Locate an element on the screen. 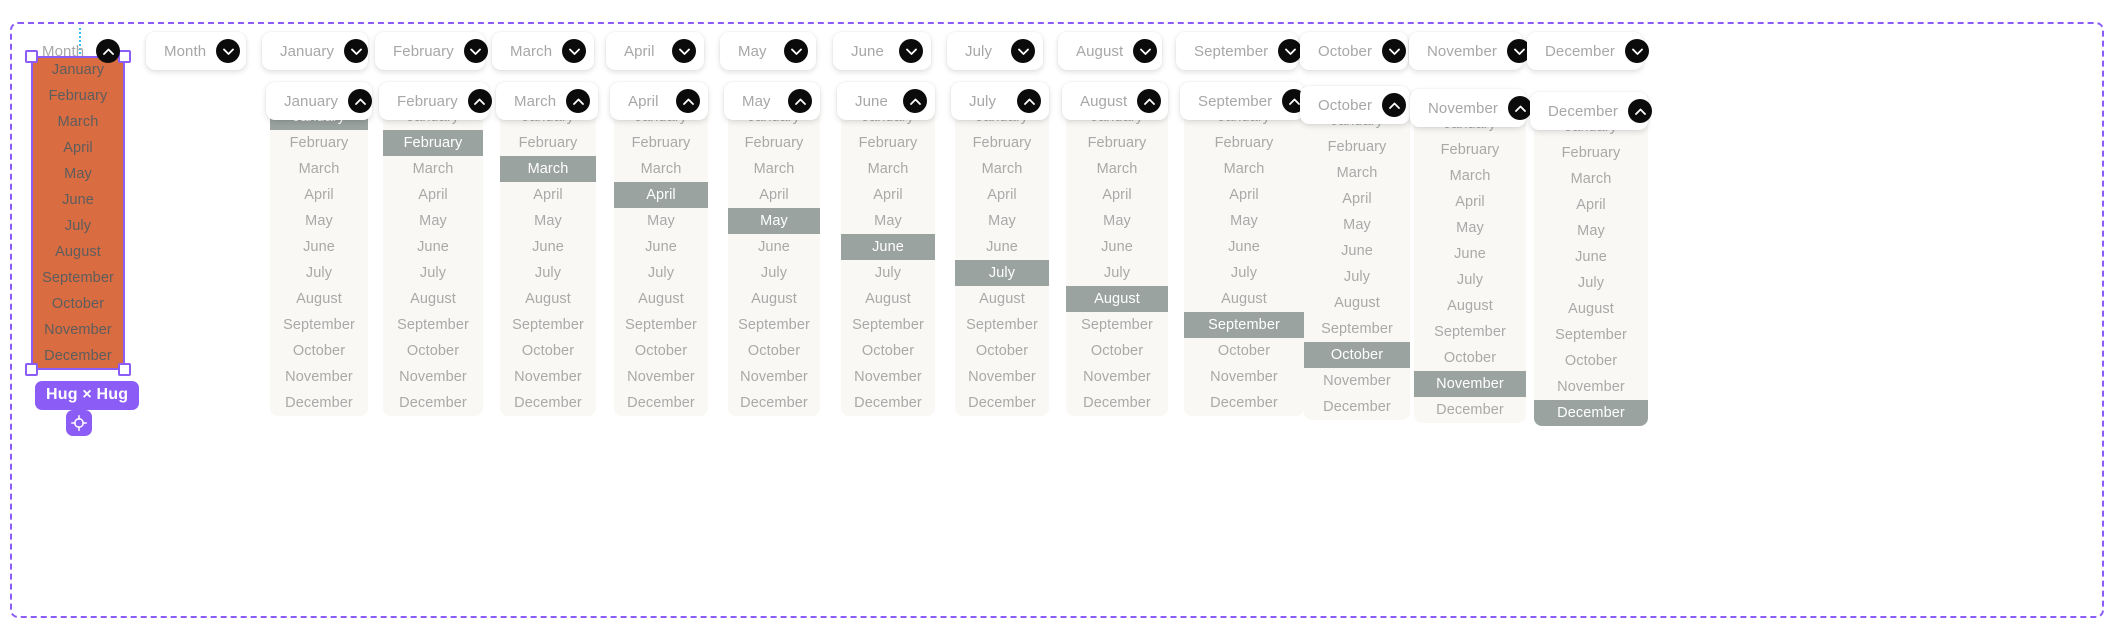 The width and height of the screenshot is (2112, 644). selected-dropdown-option: July is located at coordinates (78, 226).